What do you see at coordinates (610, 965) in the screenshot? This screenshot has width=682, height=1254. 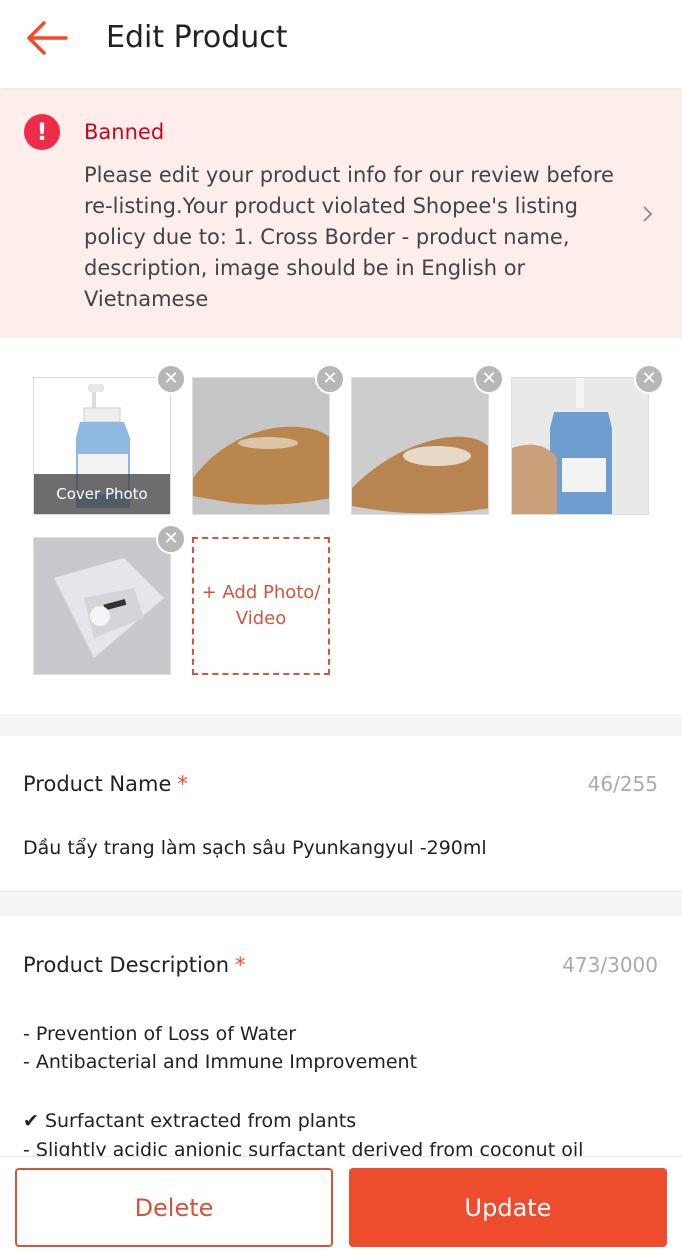 I see `product-description-counter: 473/3000` at bounding box center [610, 965].